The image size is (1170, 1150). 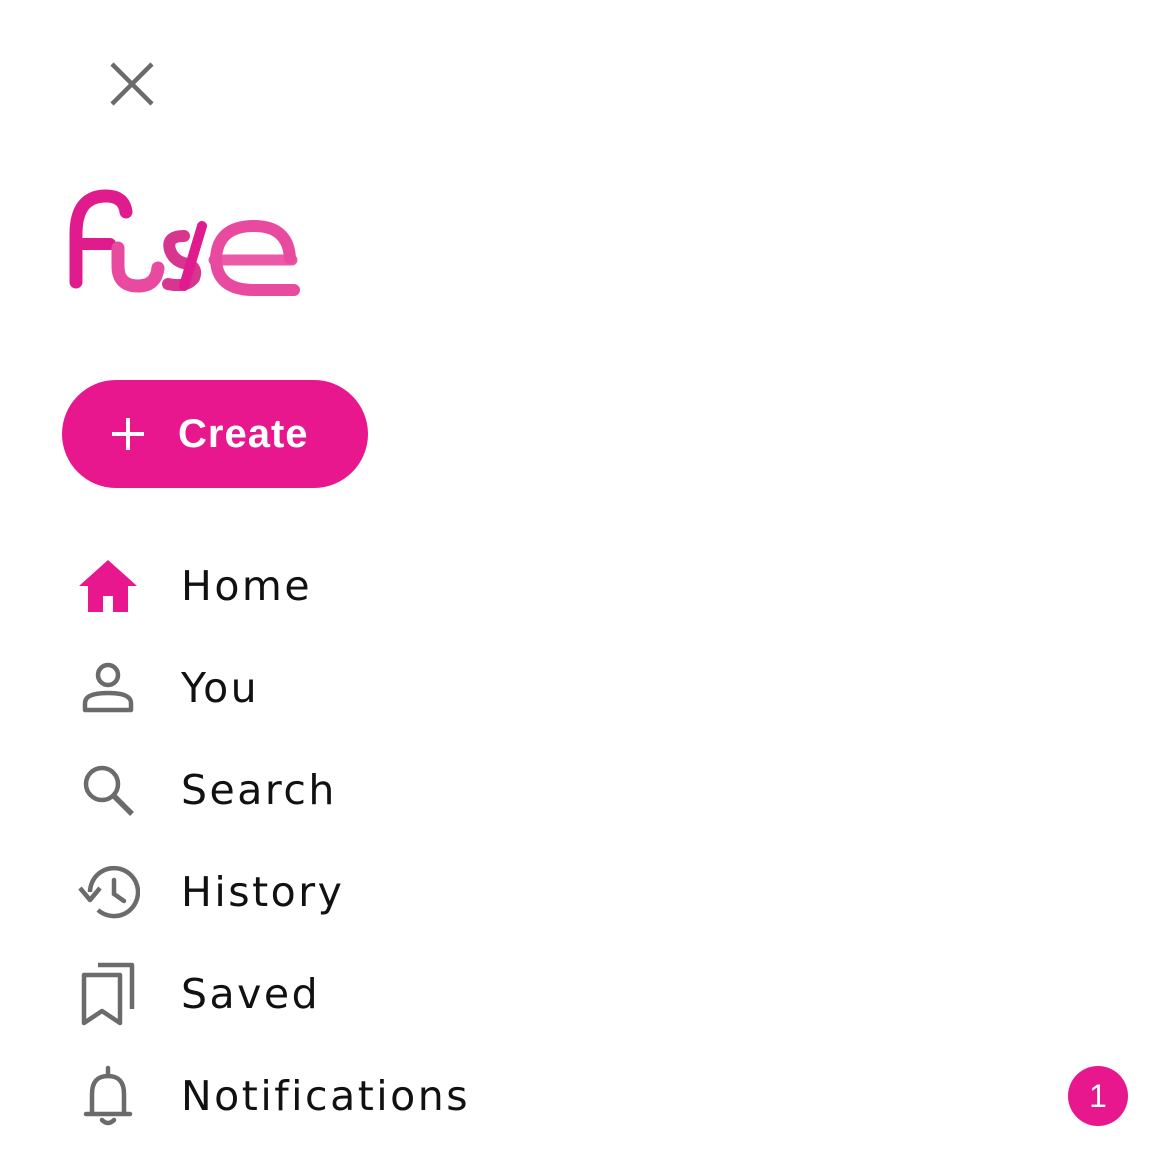 What do you see at coordinates (585, 1096) in the screenshot?
I see `nav-item-notifications: Notifications 1` at bounding box center [585, 1096].